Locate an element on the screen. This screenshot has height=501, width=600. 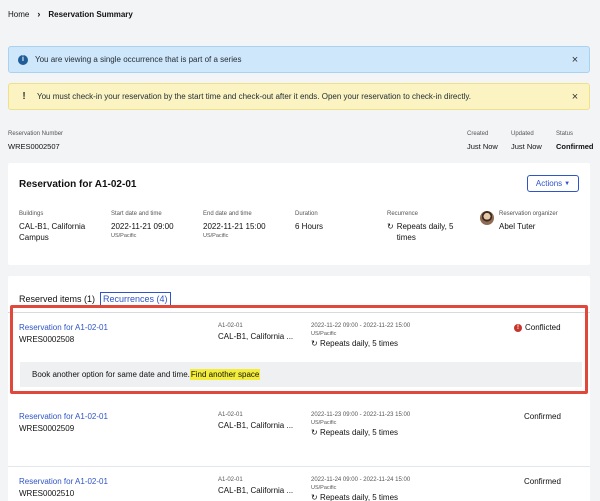
date-range: 2022-11-24 09:00 - 2022-11-24 15:00 is located at coordinates (361, 480).